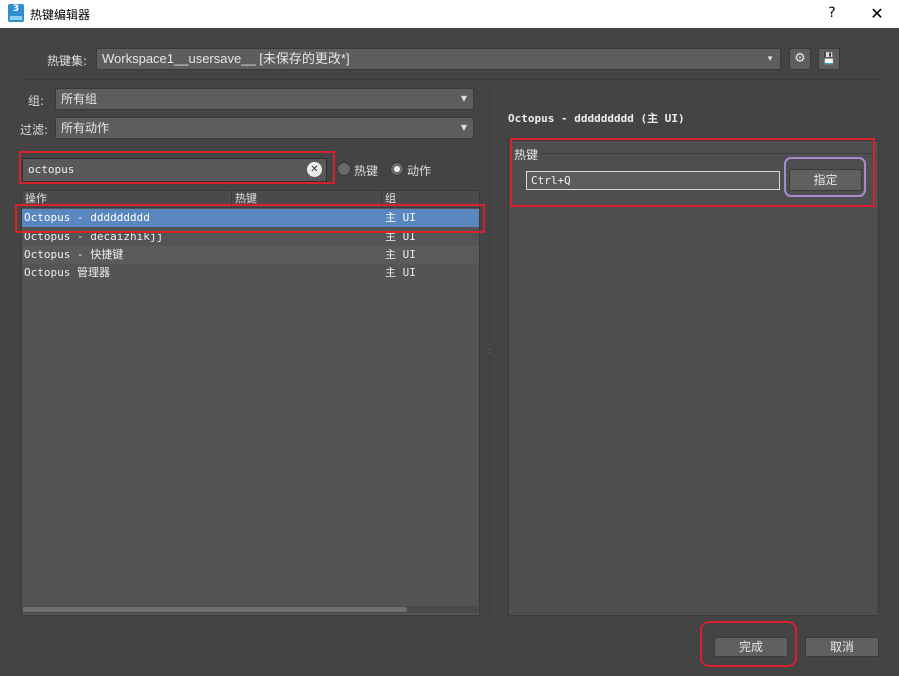 The width and height of the screenshot is (899, 676). What do you see at coordinates (226, 58) in the screenshot?
I see `hotkey-set-value: Workspace1__usersave__ [未保存的更改*]` at bounding box center [226, 58].